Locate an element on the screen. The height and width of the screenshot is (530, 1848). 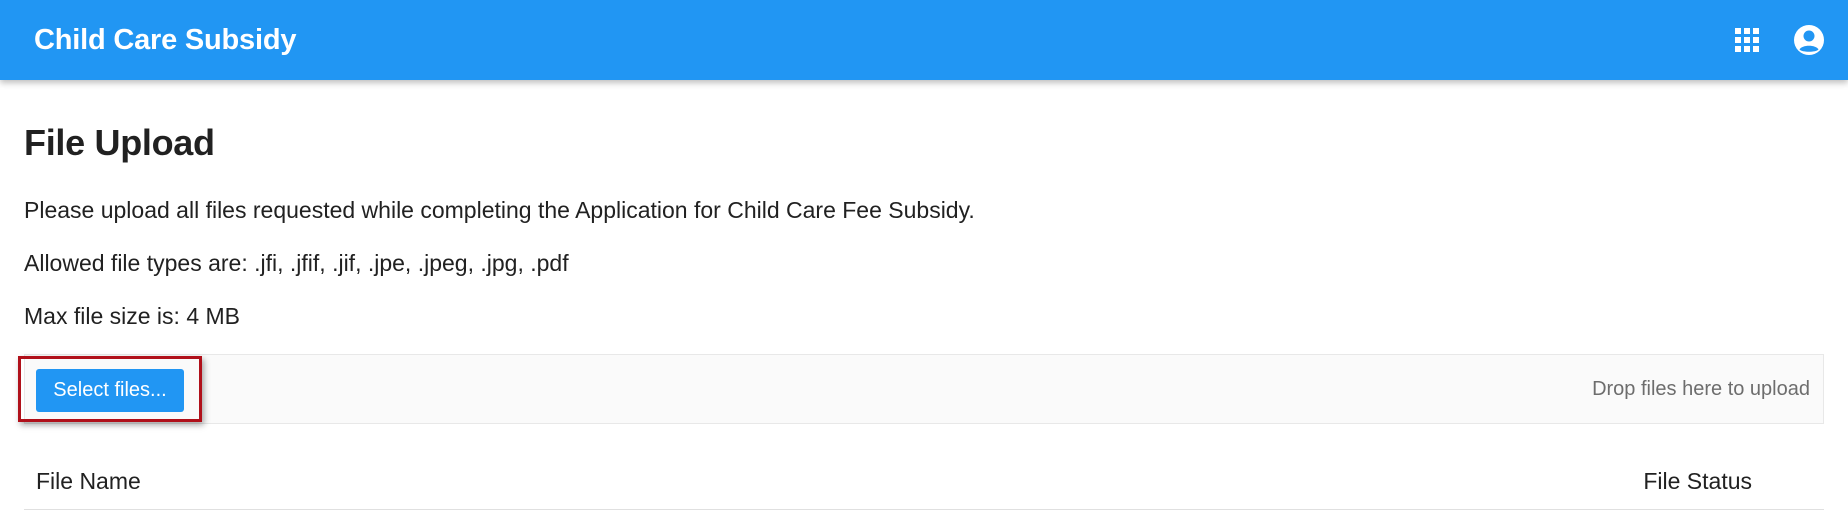
file-drop-zone is located at coordinates (924, 389).